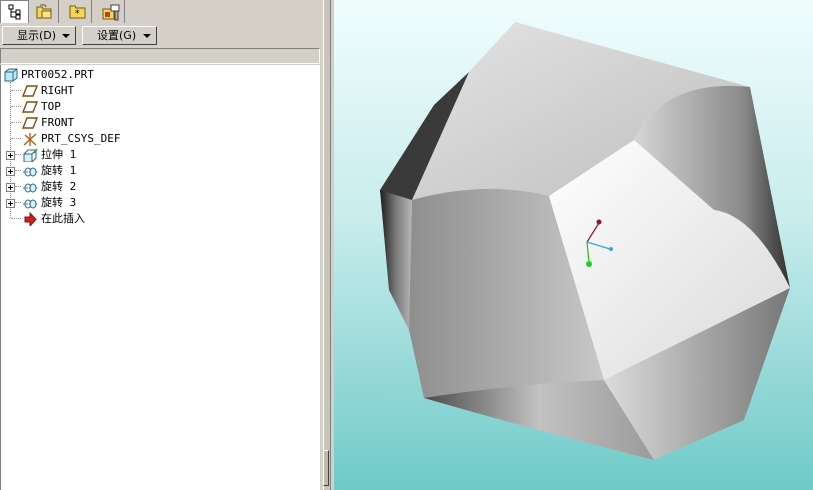  I want to click on connections-icon, so click(111, 12).